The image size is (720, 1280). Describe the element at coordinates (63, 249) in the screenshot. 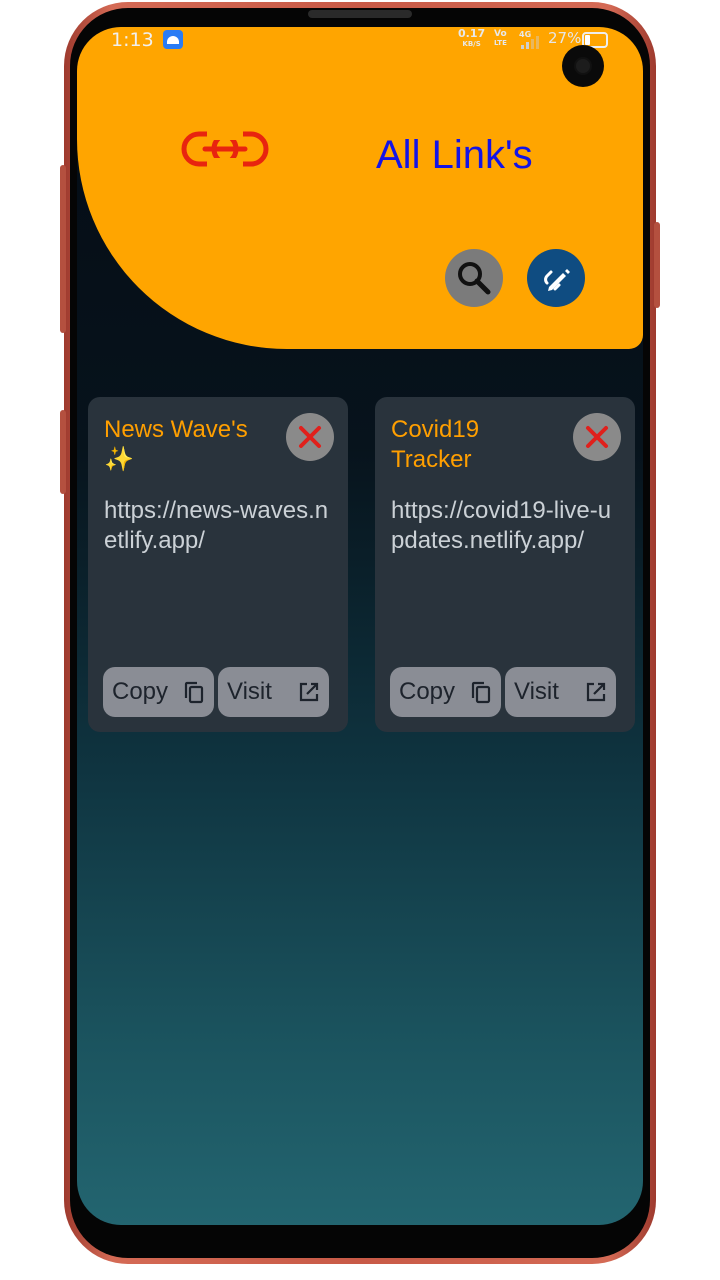

I see `volume-button` at that location.